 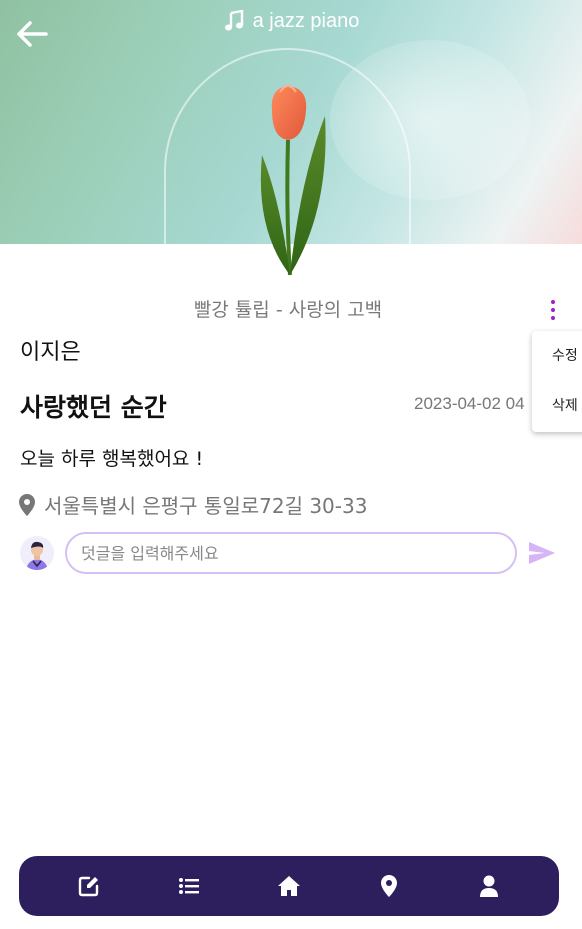 I want to click on nav-write-button, so click(x=89, y=886).